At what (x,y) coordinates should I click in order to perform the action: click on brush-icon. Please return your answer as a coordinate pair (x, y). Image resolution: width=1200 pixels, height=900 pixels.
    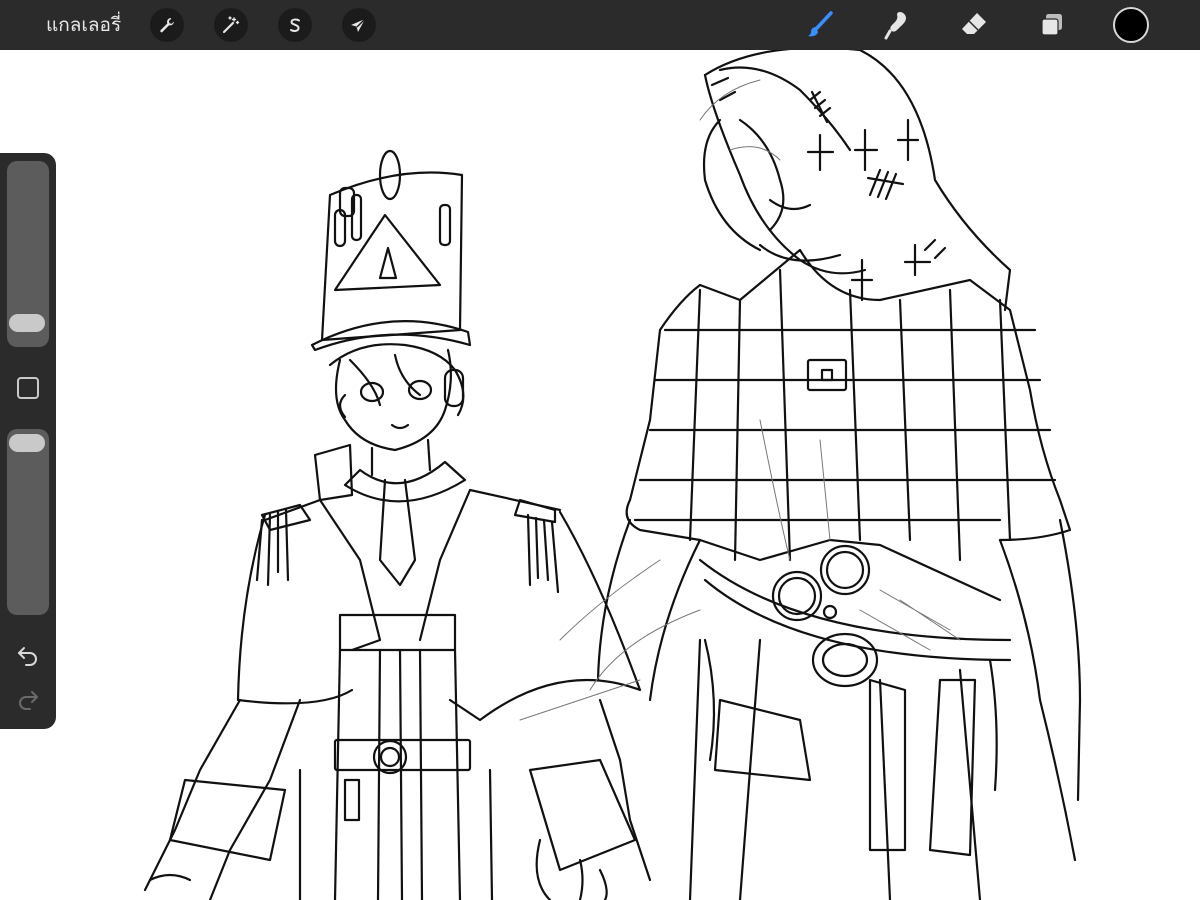
    Looking at the image, I should click on (820, 25).